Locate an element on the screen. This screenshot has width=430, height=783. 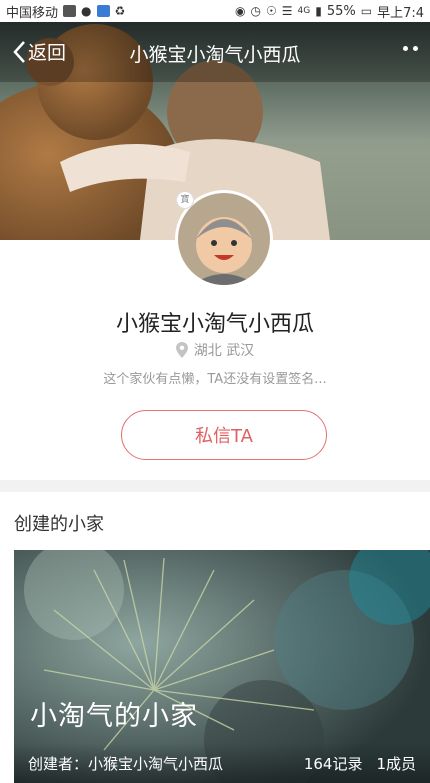
location-pin-icon is located at coordinates (181, 350).